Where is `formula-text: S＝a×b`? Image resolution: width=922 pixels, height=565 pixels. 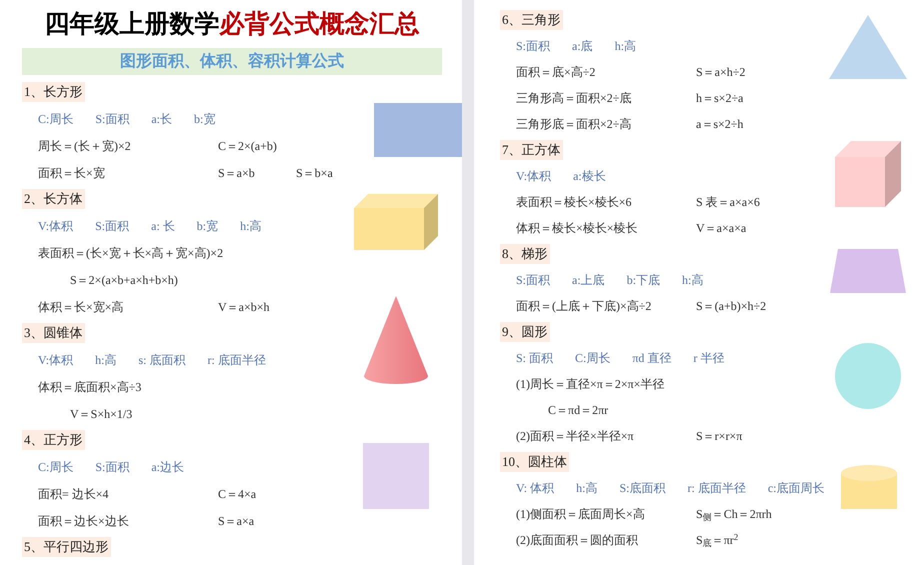 formula-text: S＝a×b is located at coordinates (237, 173).